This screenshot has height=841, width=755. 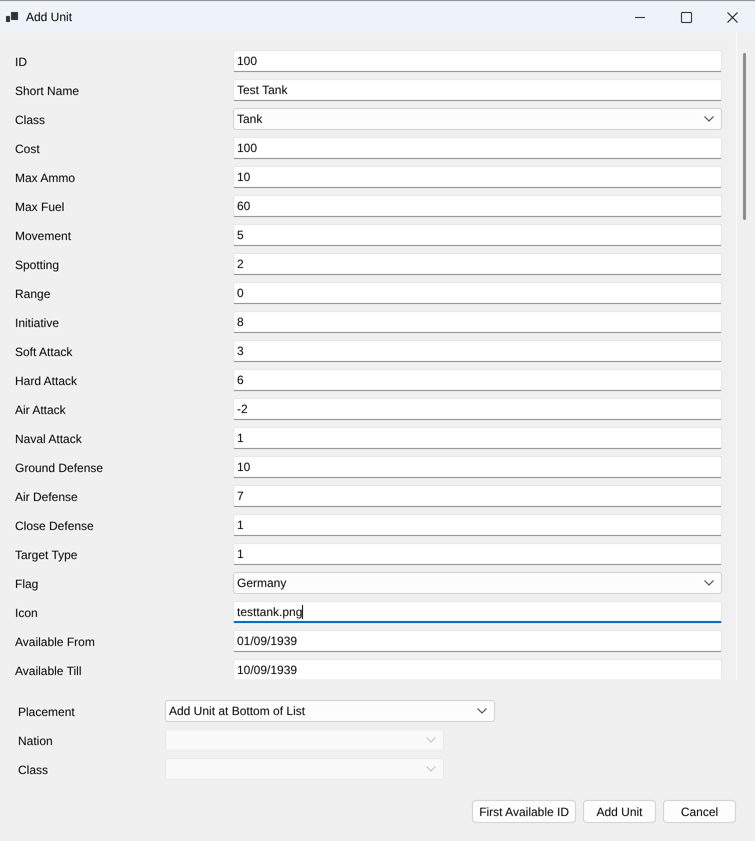 What do you see at coordinates (55, 642) in the screenshot?
I see `field-label: Available From` at bounding box center [55, 642].